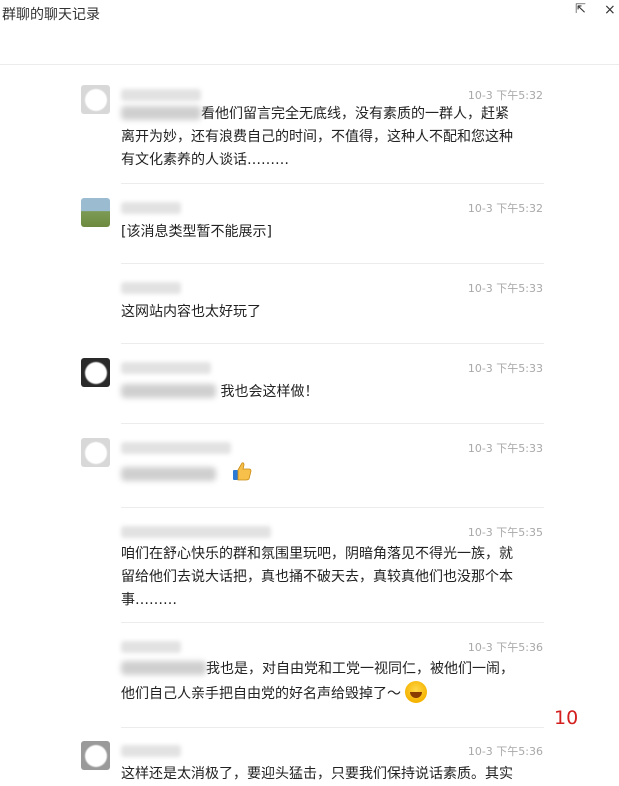 The height and width of the screenshot is (786, 619). Describe the element at coordinates (191, 312) in the screenshot. I see `message-text: 这网站内容也太好玩了` at that location.